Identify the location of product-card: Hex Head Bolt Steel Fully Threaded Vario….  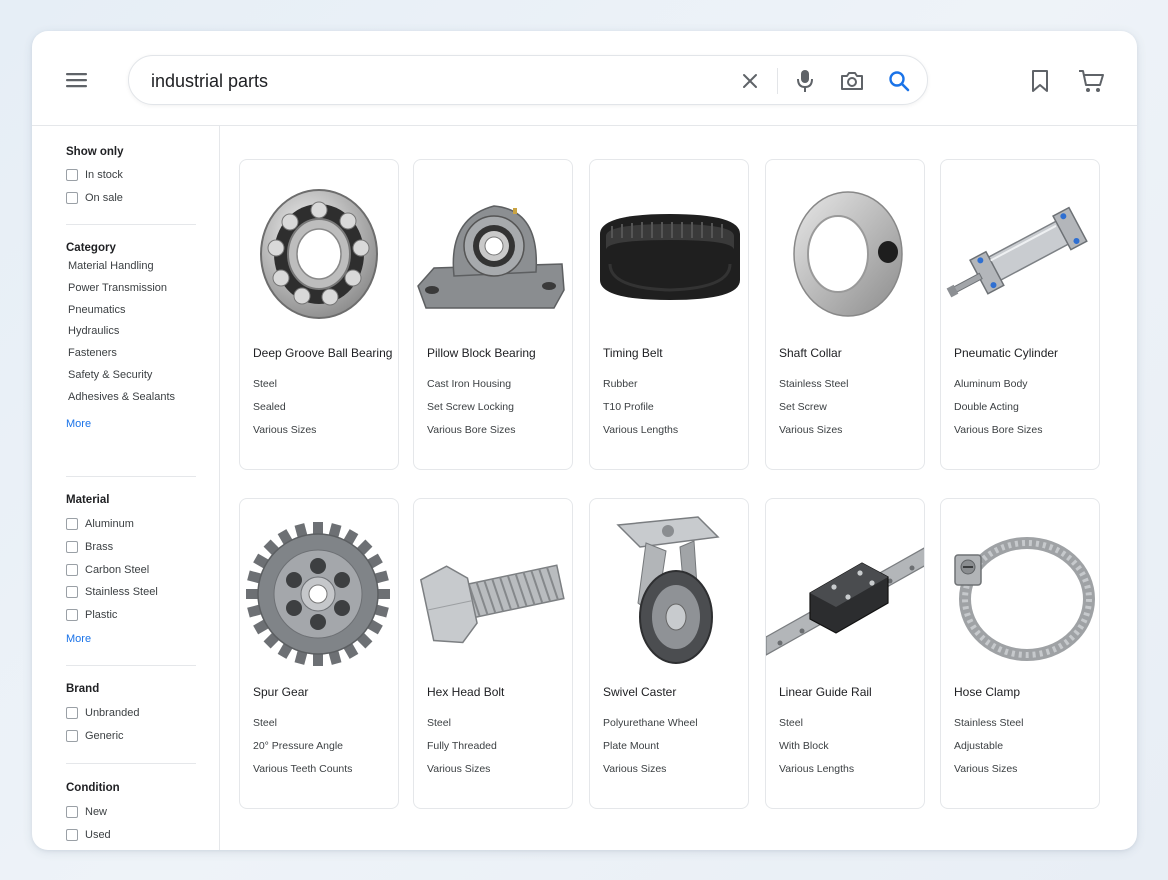
(493, 653).